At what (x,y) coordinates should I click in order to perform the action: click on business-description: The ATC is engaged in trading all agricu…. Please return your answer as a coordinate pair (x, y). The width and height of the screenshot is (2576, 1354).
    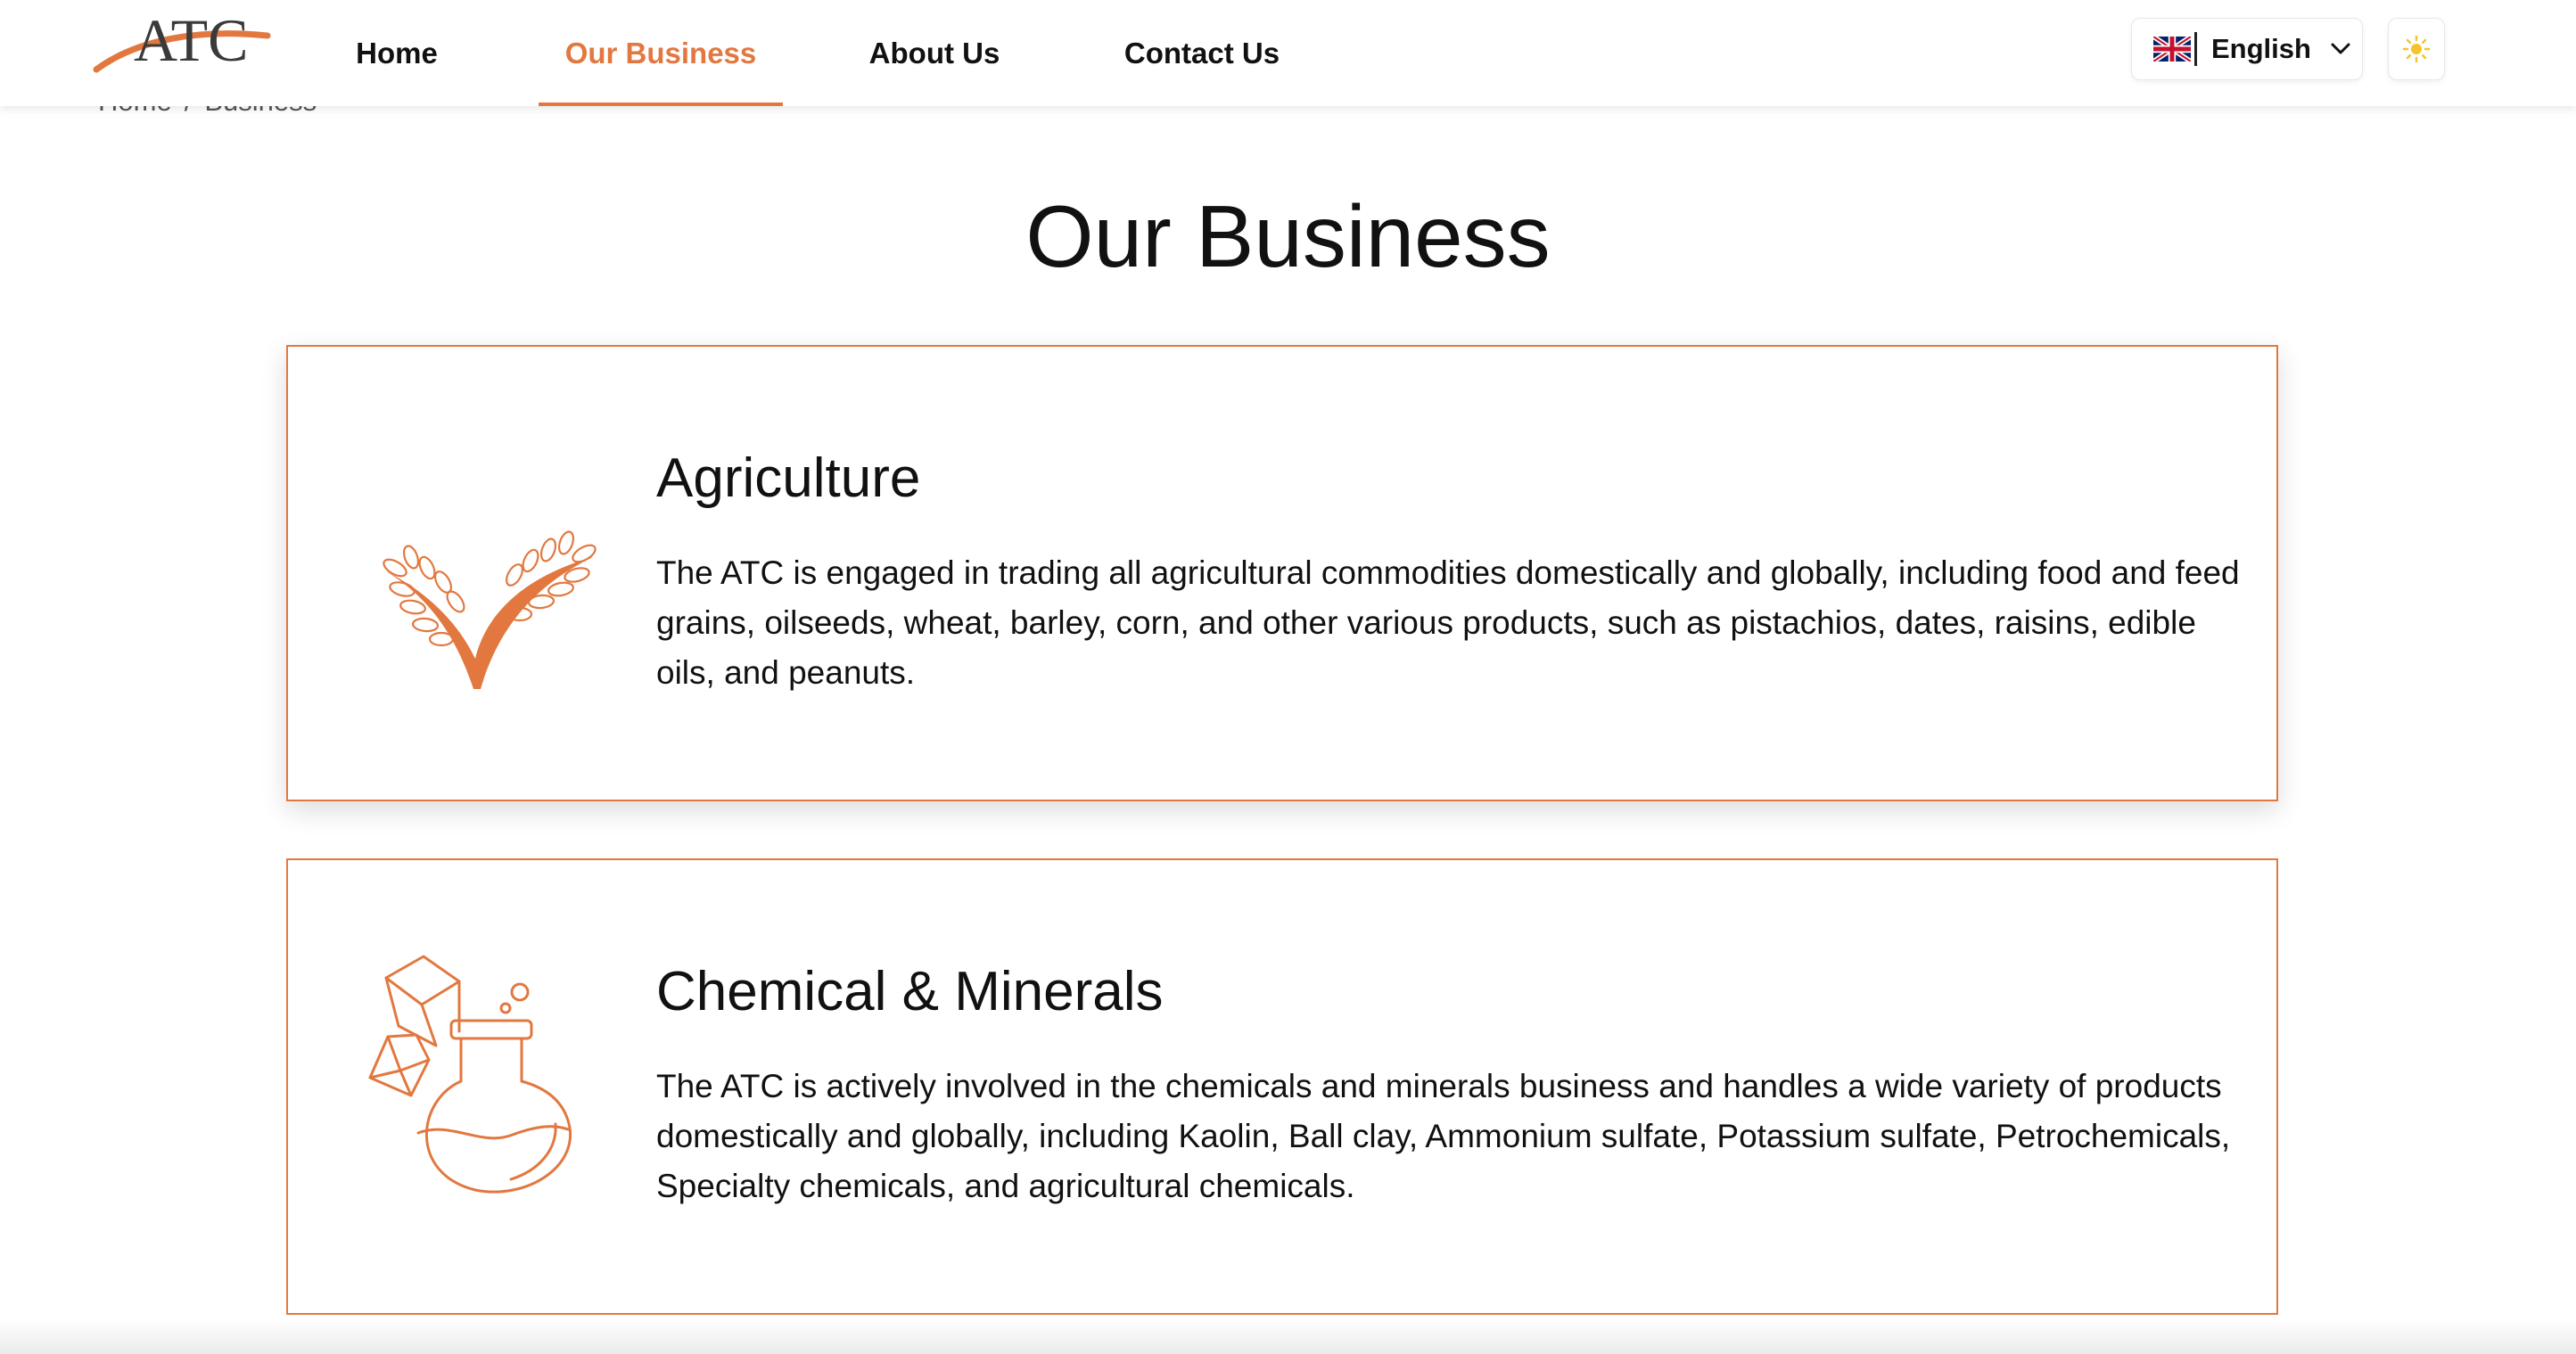
    Looking at the image, I should click on (1448, 622).